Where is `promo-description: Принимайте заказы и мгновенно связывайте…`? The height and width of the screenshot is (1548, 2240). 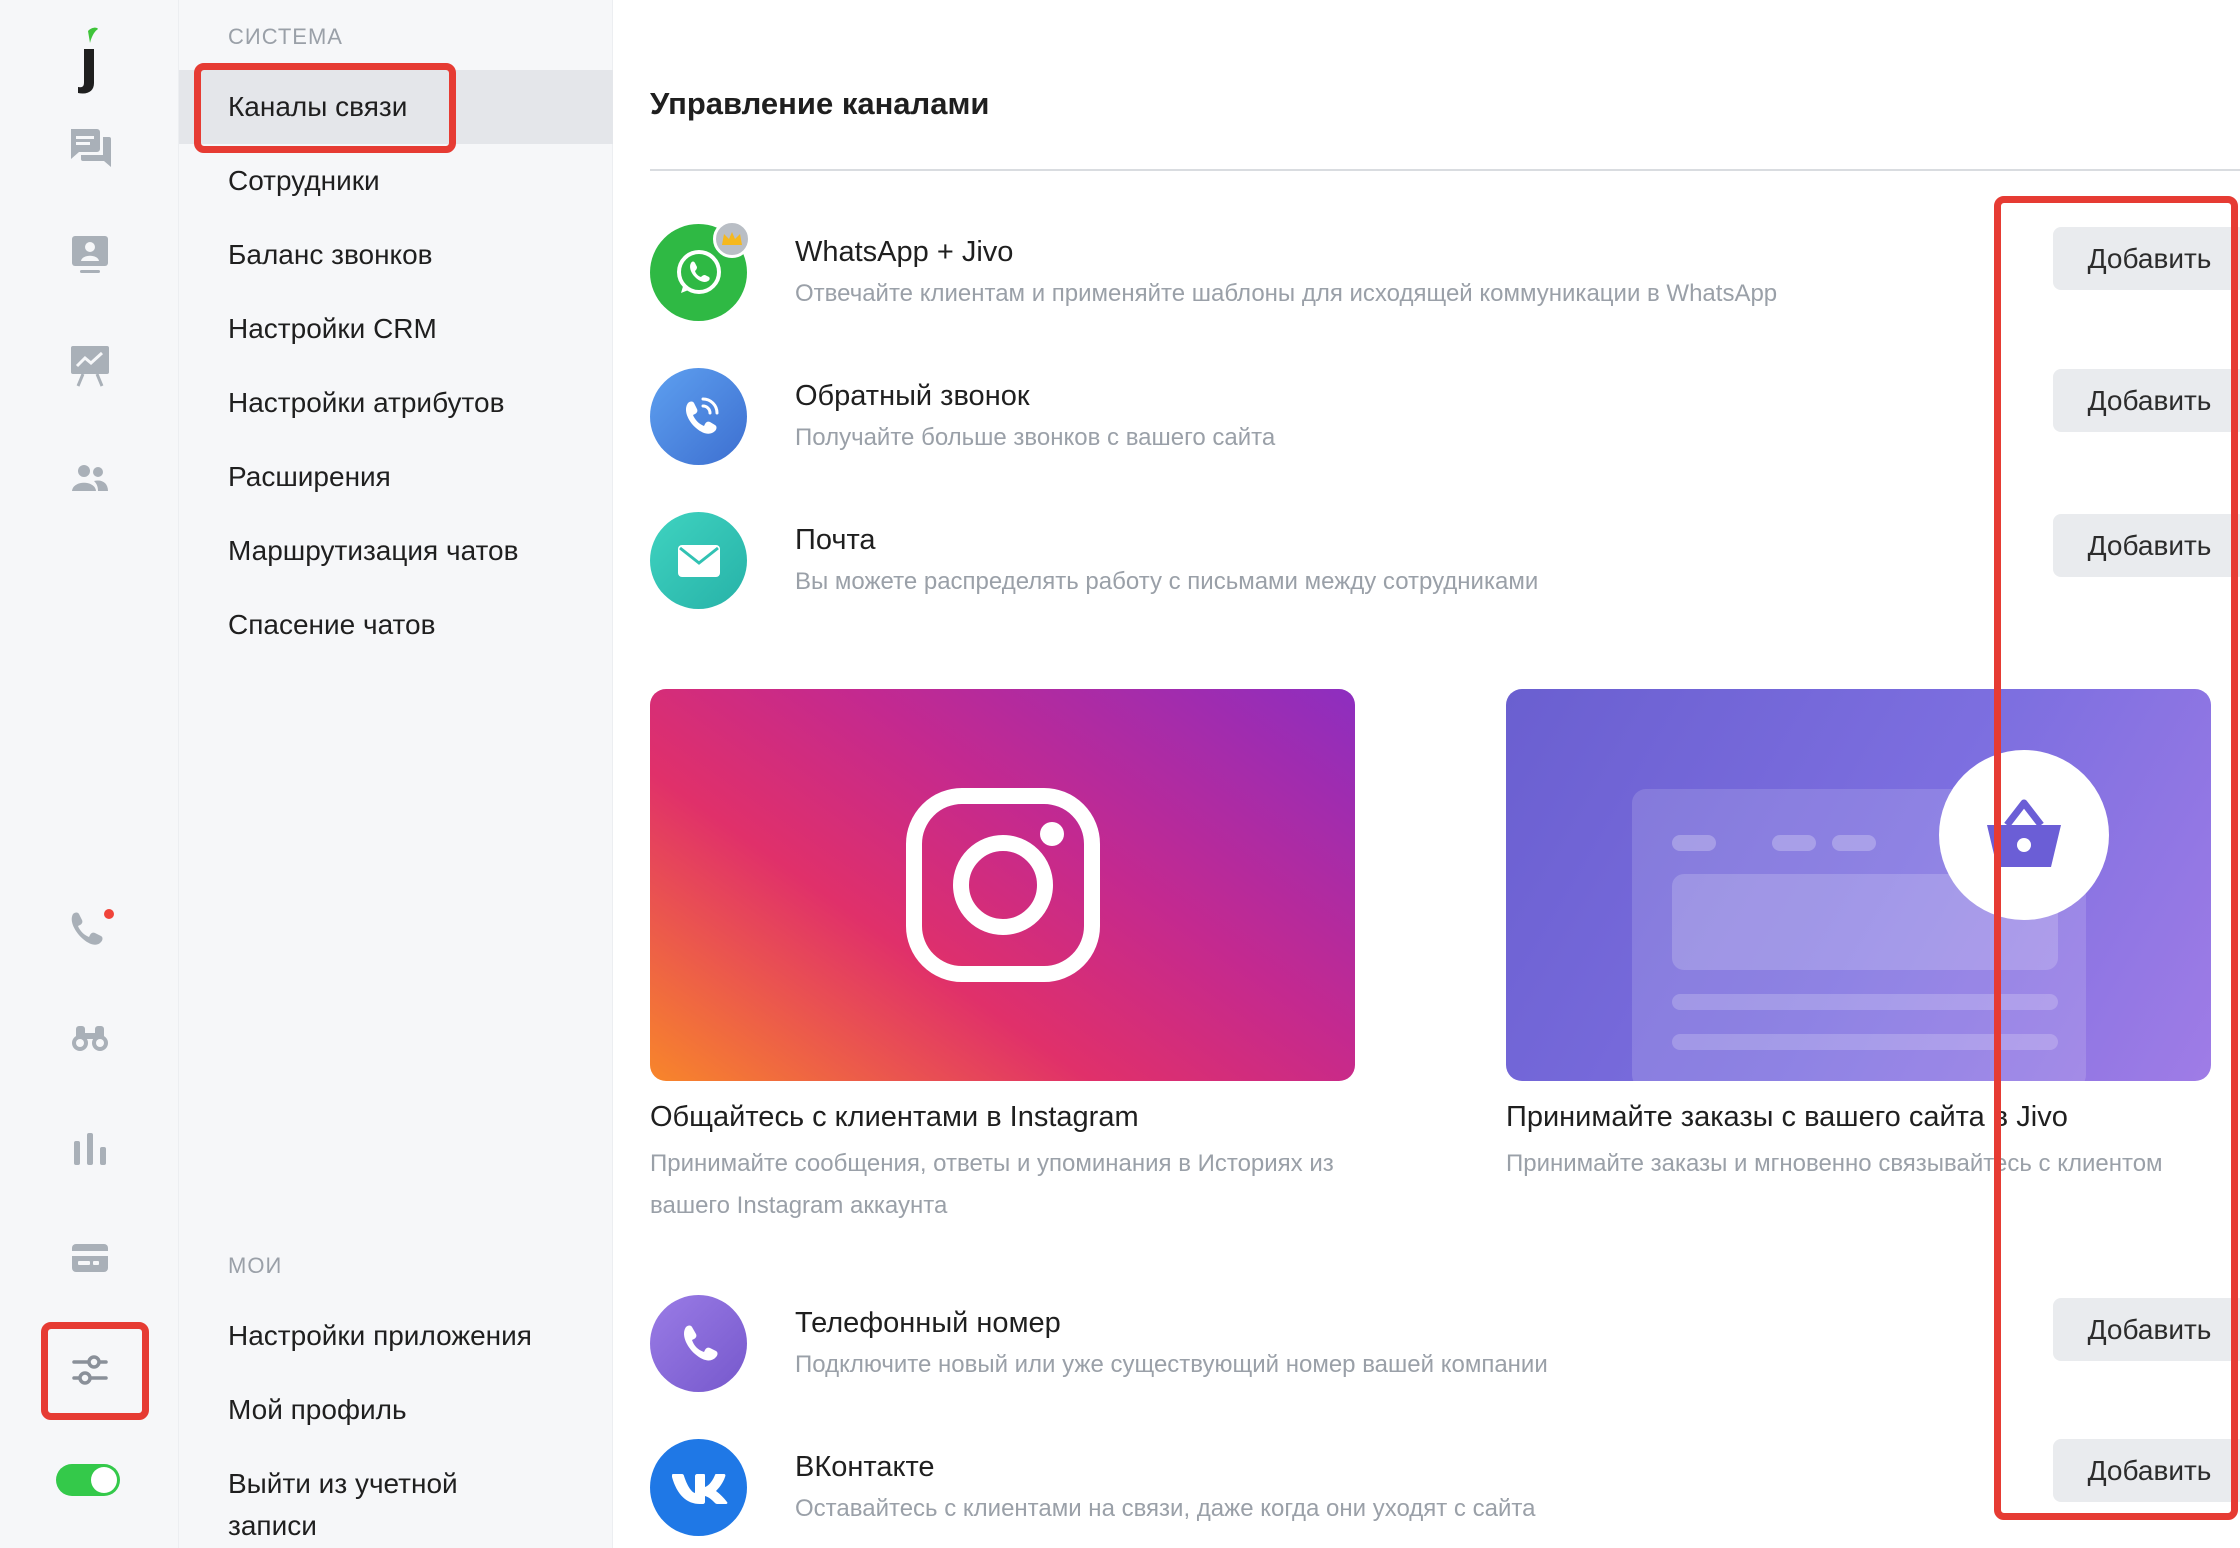 promo-description: Принимайте заказы и мгновенно связывайте… is located at coordinates (1834, 1163).